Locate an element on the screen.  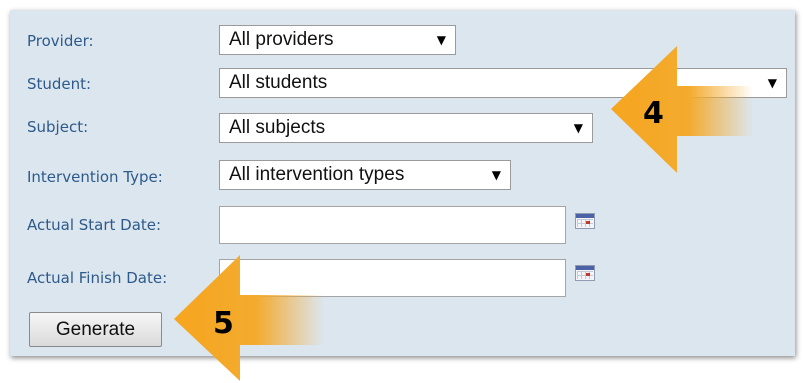
callout-number-4: 4 is located at coordinates (653, 113).